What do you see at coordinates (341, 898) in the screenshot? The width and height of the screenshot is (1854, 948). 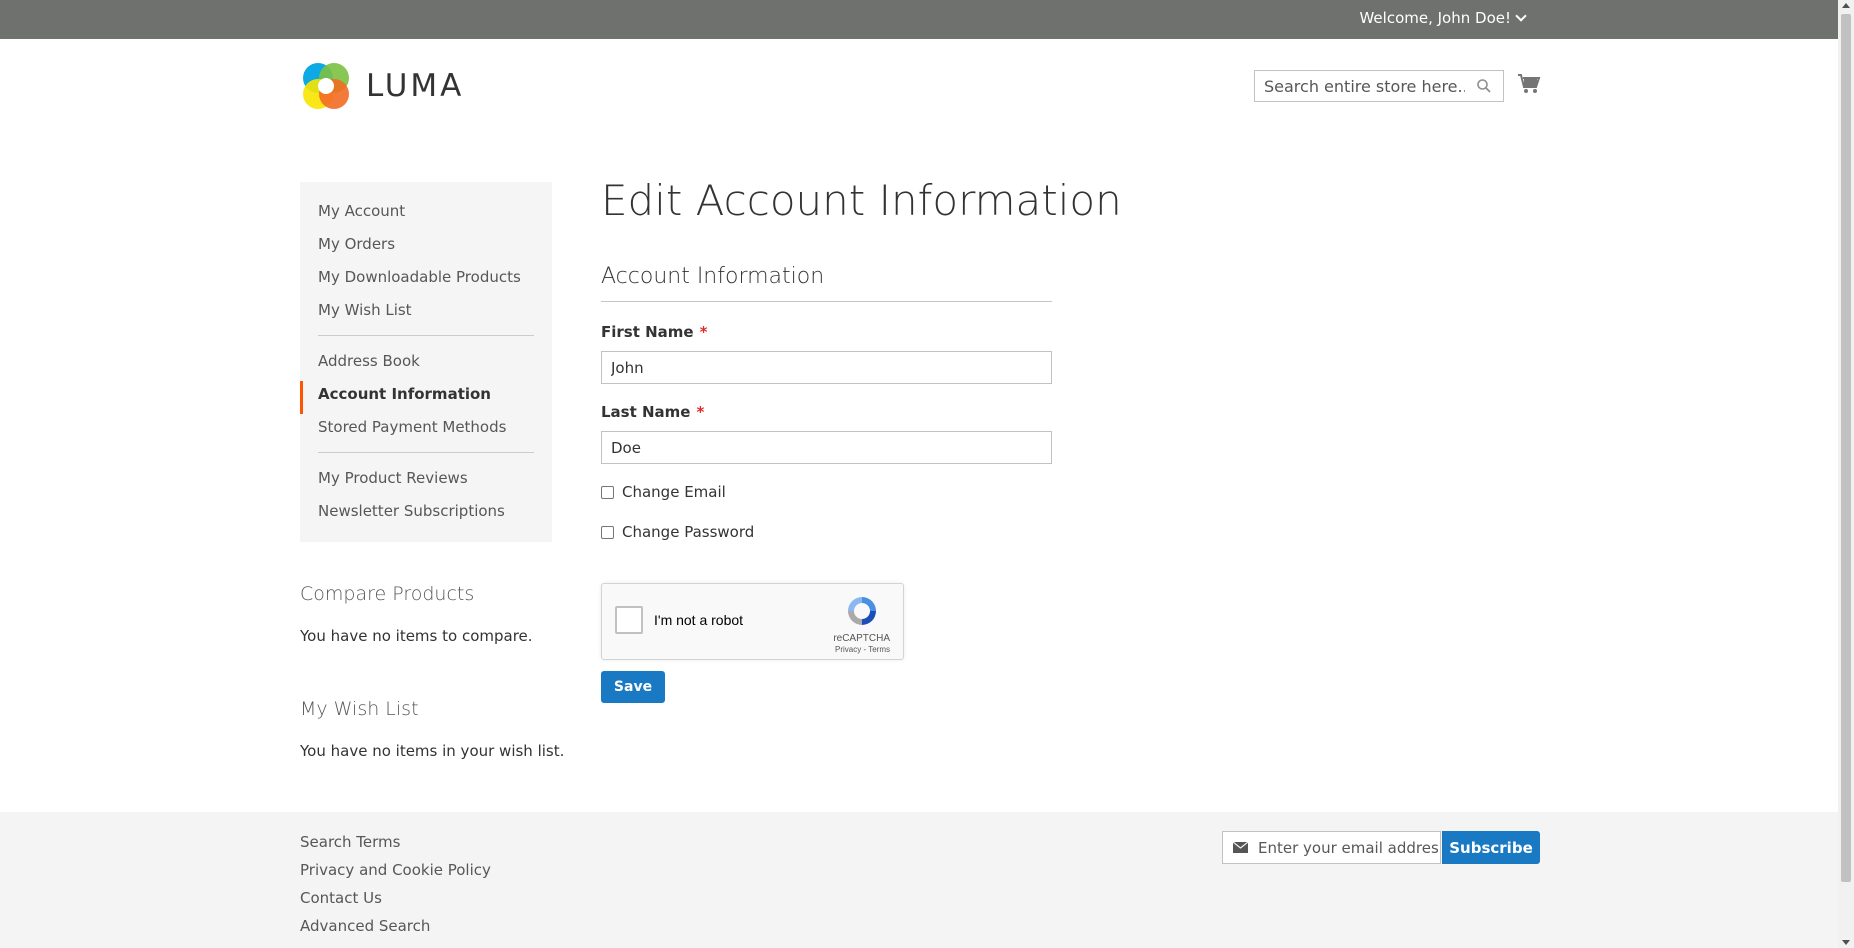 I see `footer-link-contact-us: Contact Us` at bounding box center [341, 898].